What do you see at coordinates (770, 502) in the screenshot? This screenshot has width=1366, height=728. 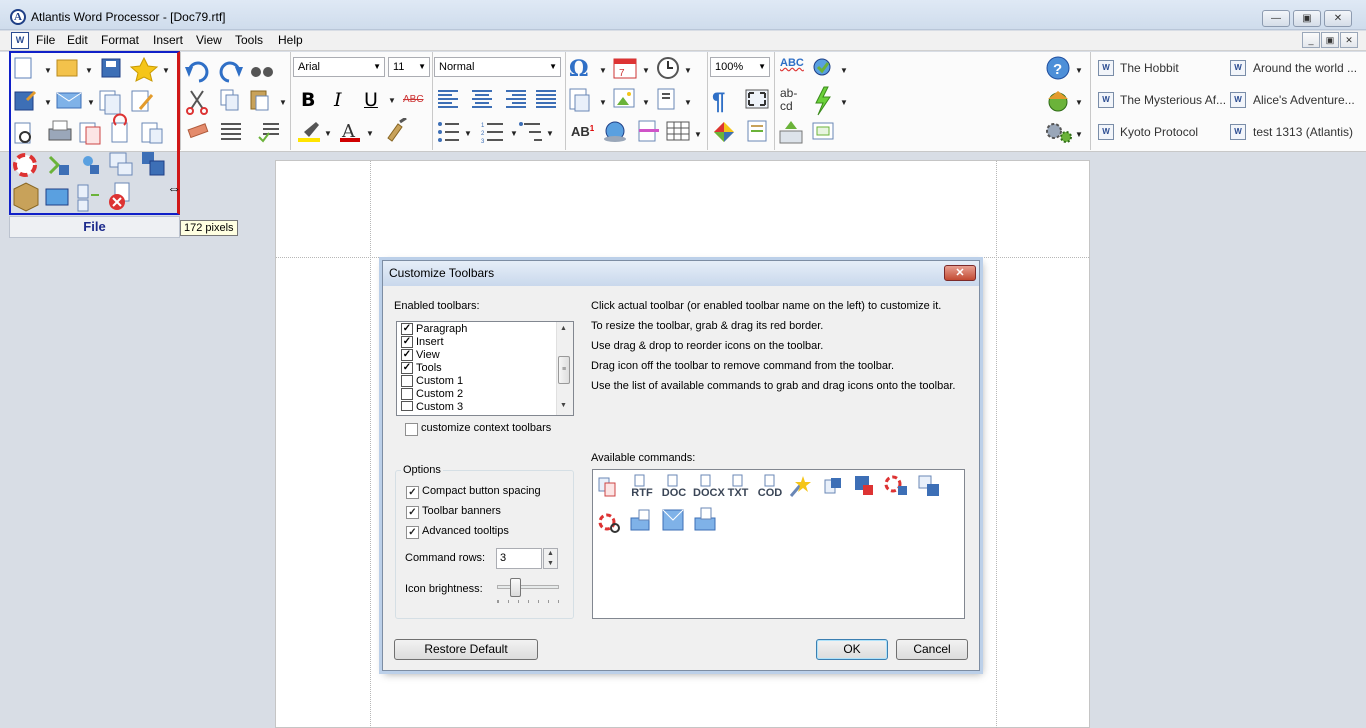 I see `cmd-label-cod: COD` at bounding box center [770, 502].